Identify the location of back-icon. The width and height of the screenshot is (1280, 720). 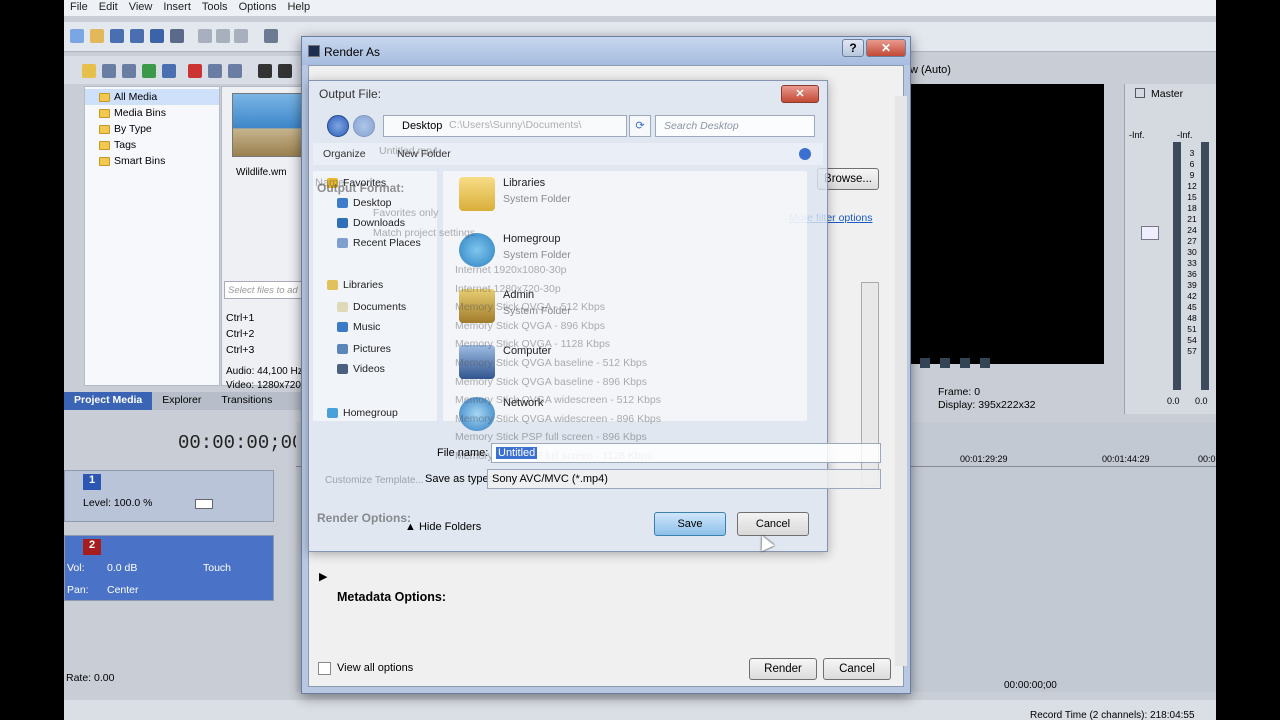
(338, 126).